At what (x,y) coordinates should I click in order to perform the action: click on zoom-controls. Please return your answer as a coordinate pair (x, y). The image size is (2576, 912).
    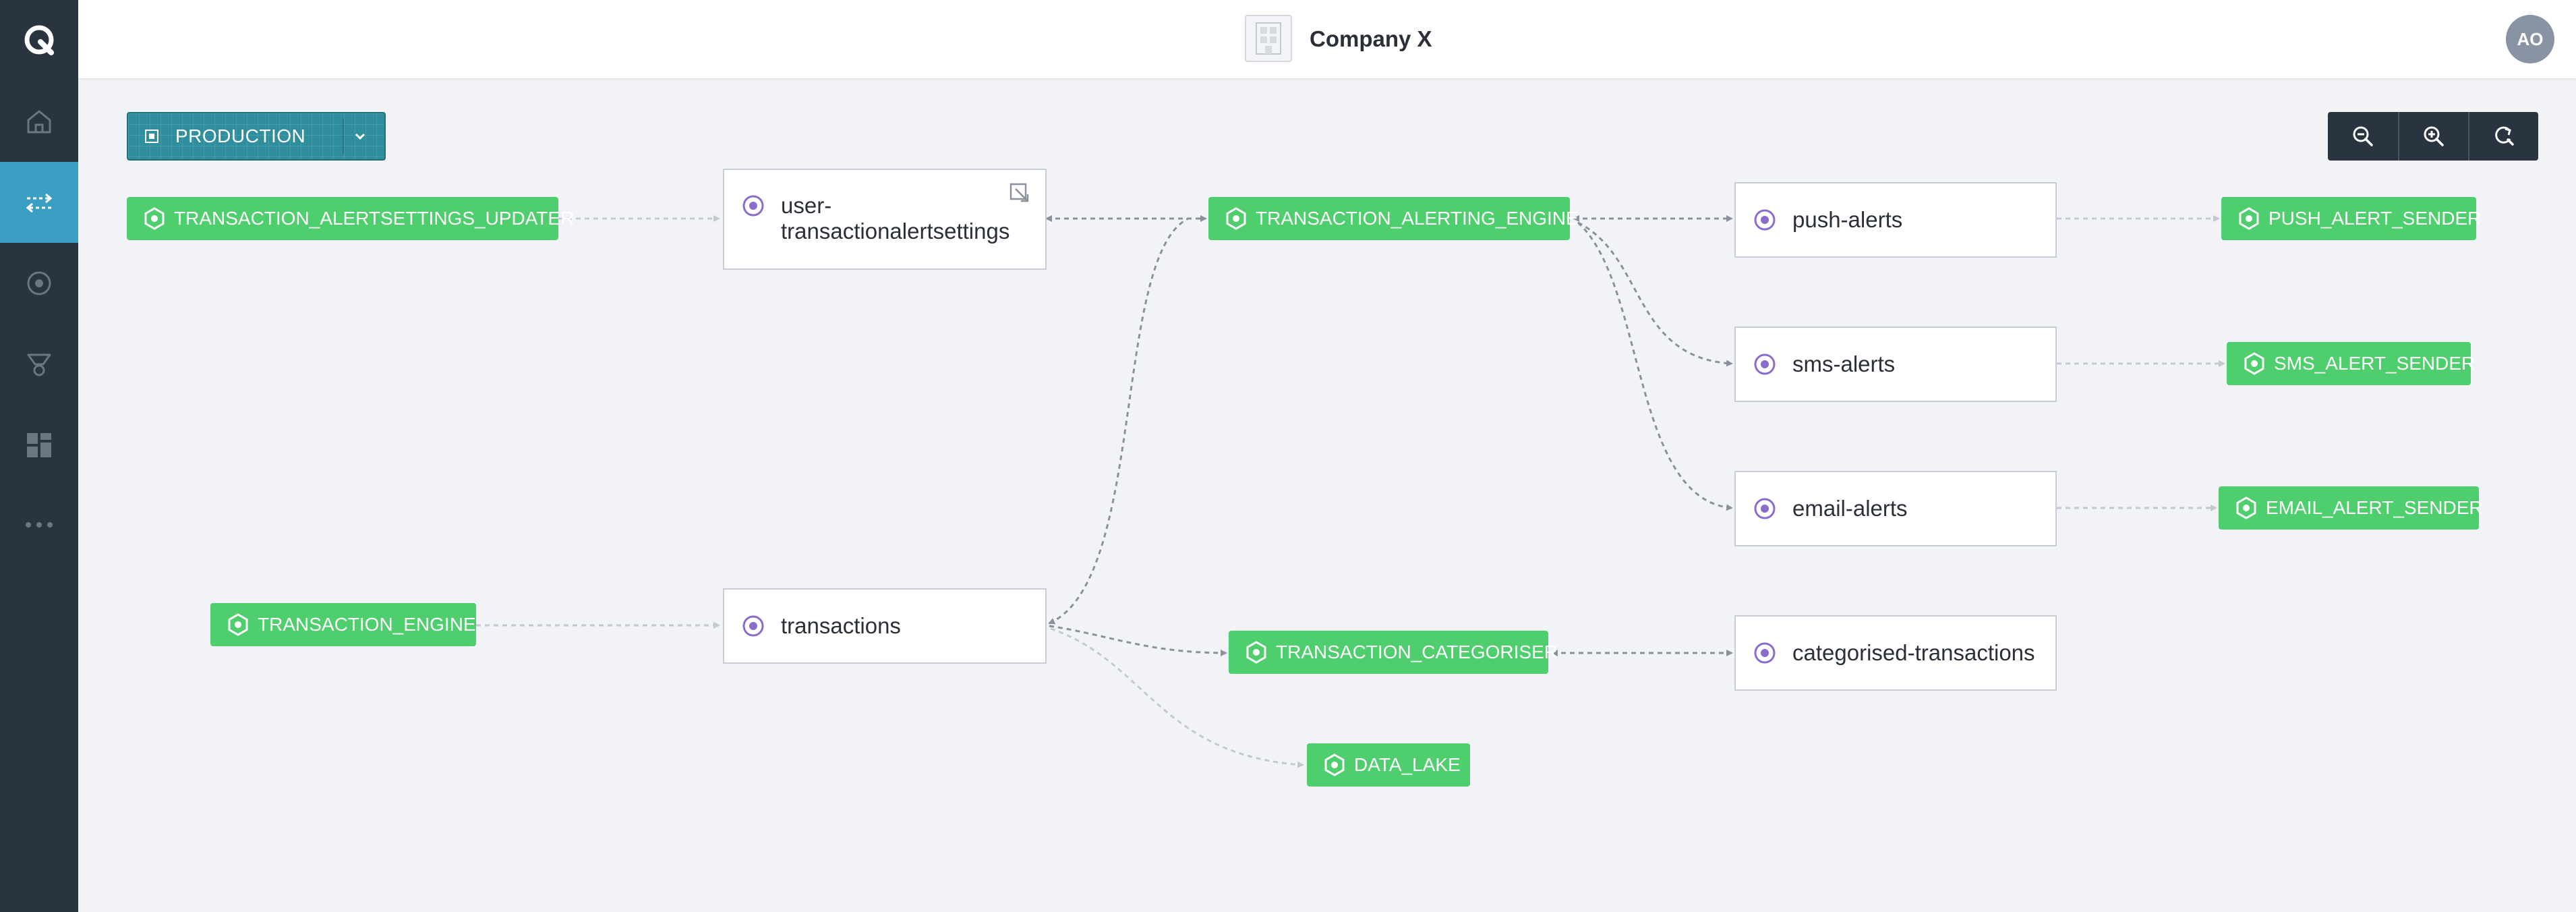
    Looking at the image, I should click on (2433, 136).